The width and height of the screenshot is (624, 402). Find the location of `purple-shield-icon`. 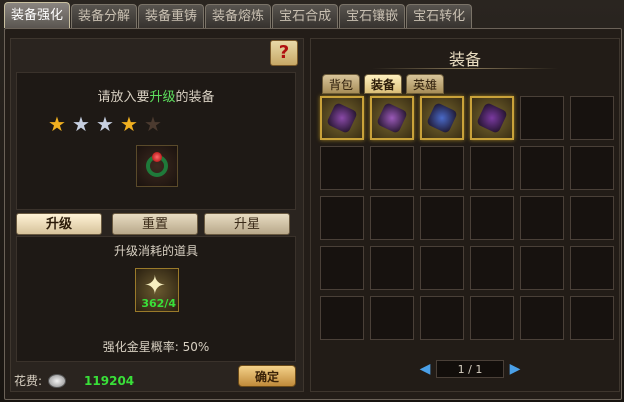

purple-shield-icon is located at coordinates (492, 118).